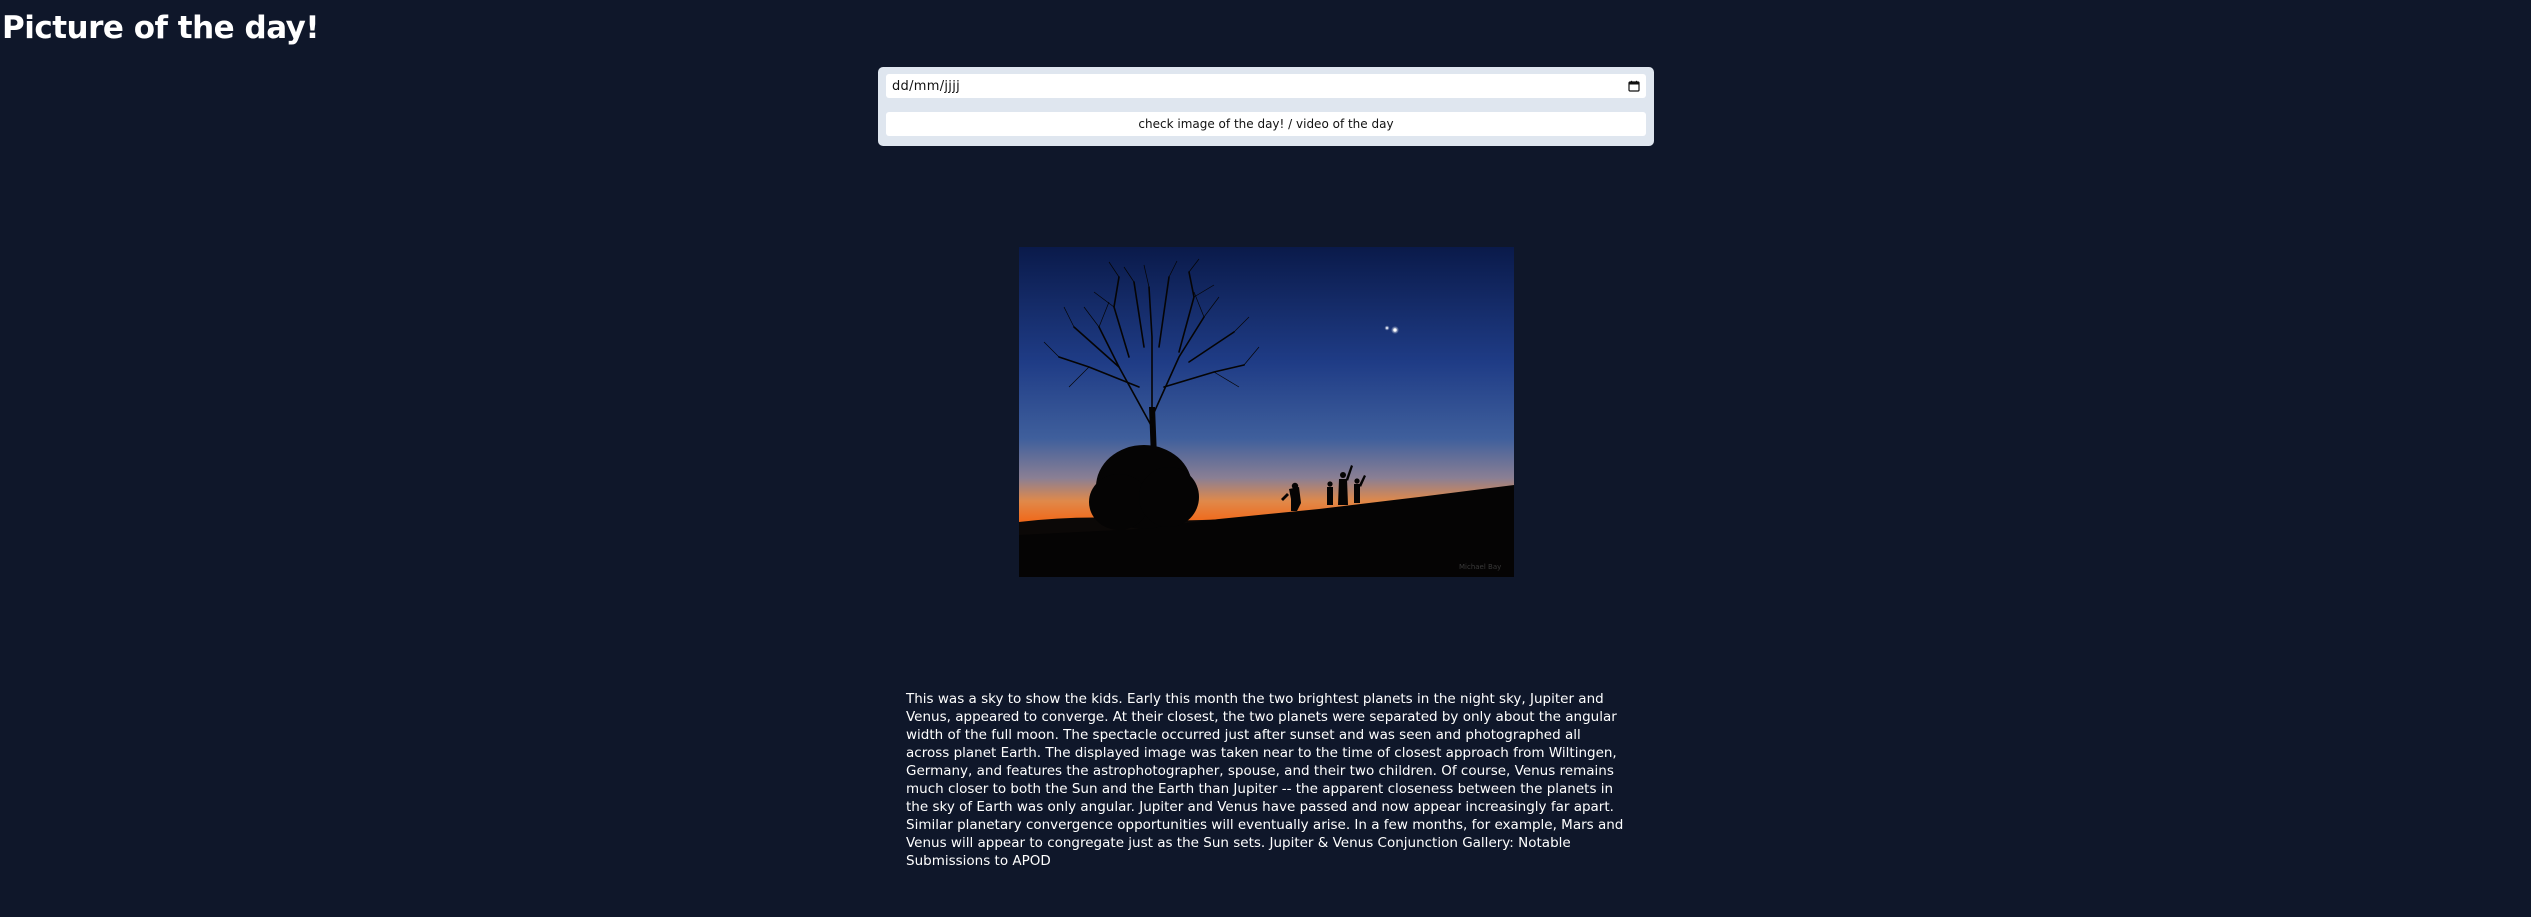 Image resolution: width=2531 pixels, height=917 pixels. Describe the element at coordinates (1266, 86) in the screenshot. I see `date-input: dd/mm/jjjj` at that location.